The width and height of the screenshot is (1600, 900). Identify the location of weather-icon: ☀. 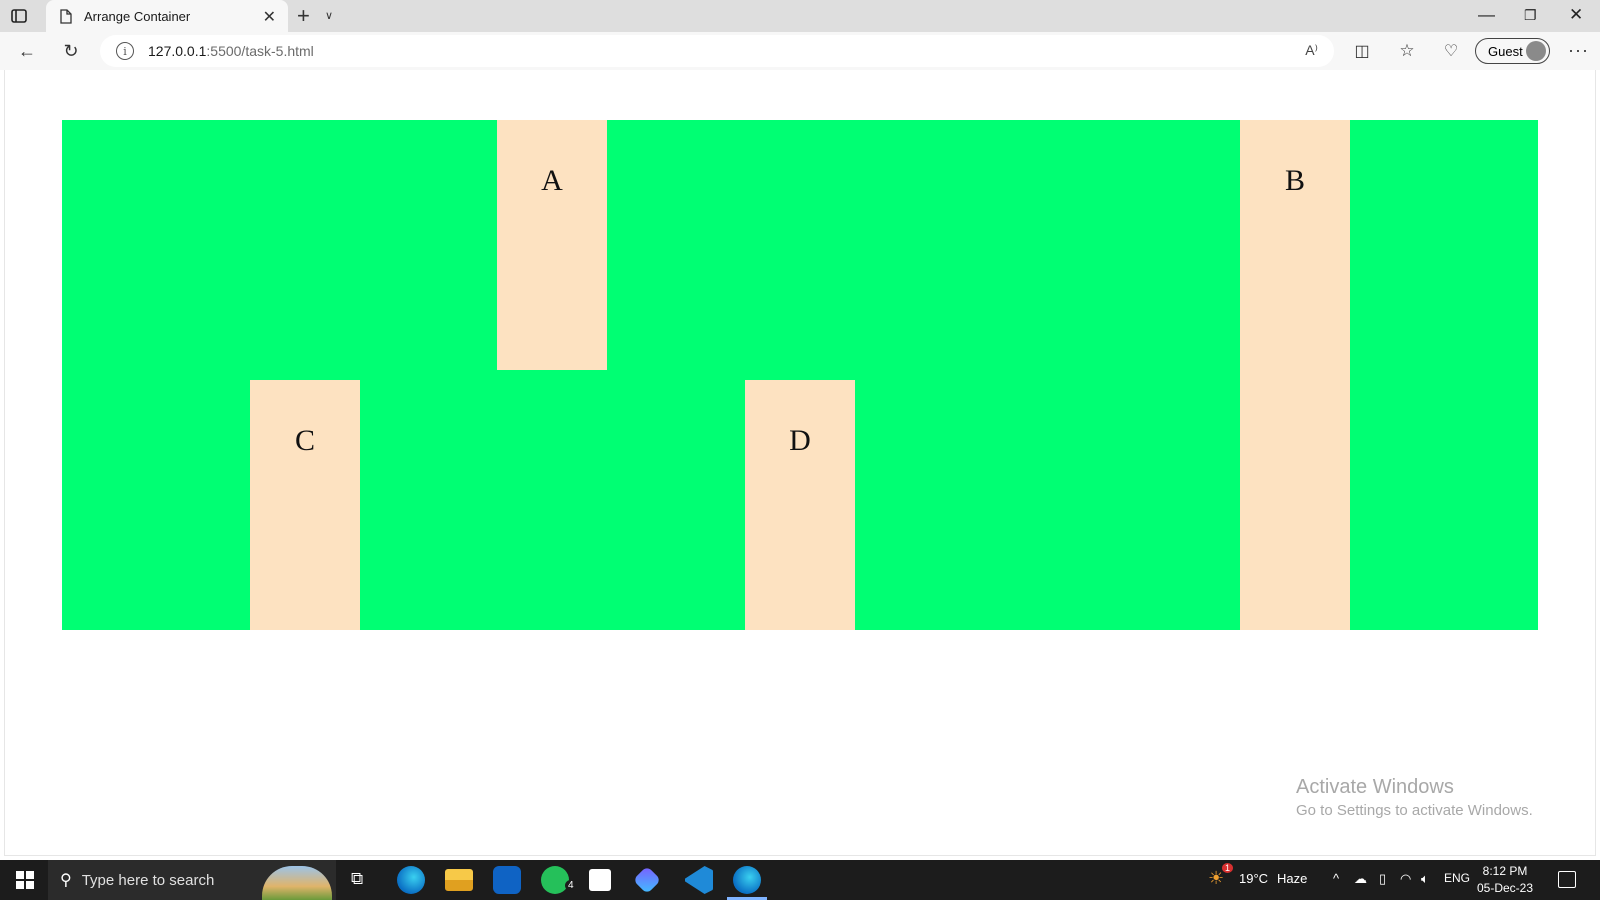
(1216, 878).